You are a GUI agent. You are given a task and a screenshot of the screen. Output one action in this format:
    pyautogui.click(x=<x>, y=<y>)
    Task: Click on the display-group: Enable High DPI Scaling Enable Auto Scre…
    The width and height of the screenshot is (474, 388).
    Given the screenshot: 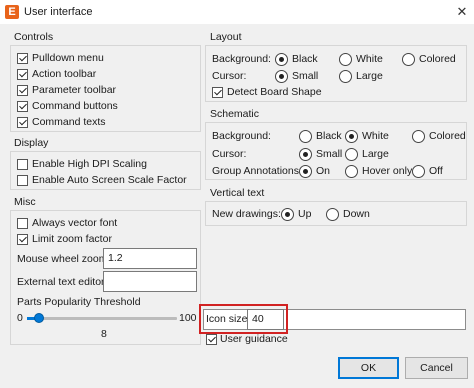 What is the action you would take?
    pyautogui.click(x=105, y=170)
    